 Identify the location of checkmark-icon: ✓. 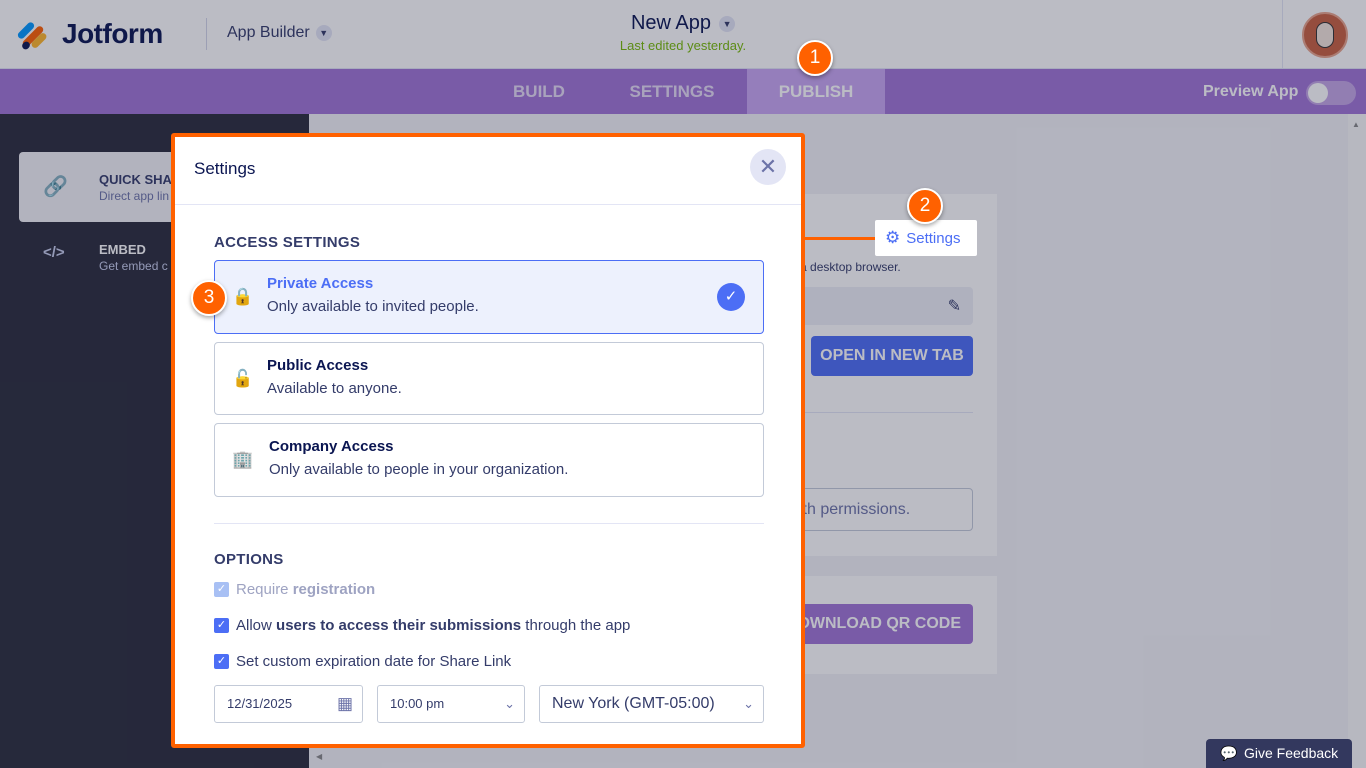
(731, 297).